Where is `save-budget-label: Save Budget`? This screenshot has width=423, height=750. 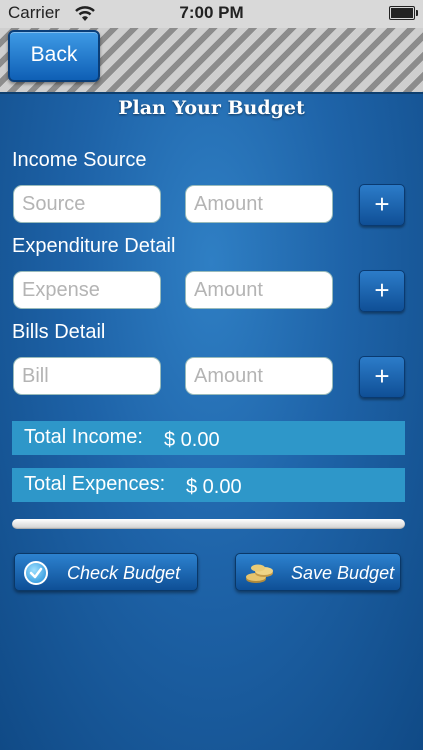
save-budget-label: Save Budget is located at coordinates (343, 573).